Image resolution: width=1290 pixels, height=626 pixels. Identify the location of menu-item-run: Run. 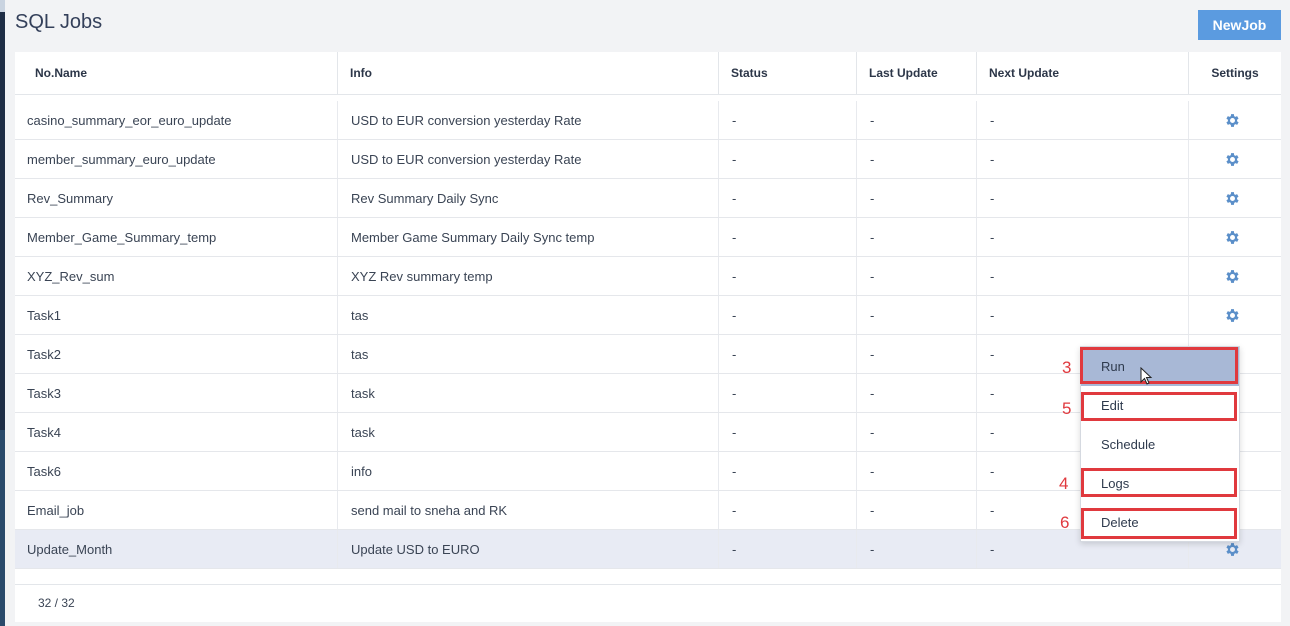
(1160, 366).